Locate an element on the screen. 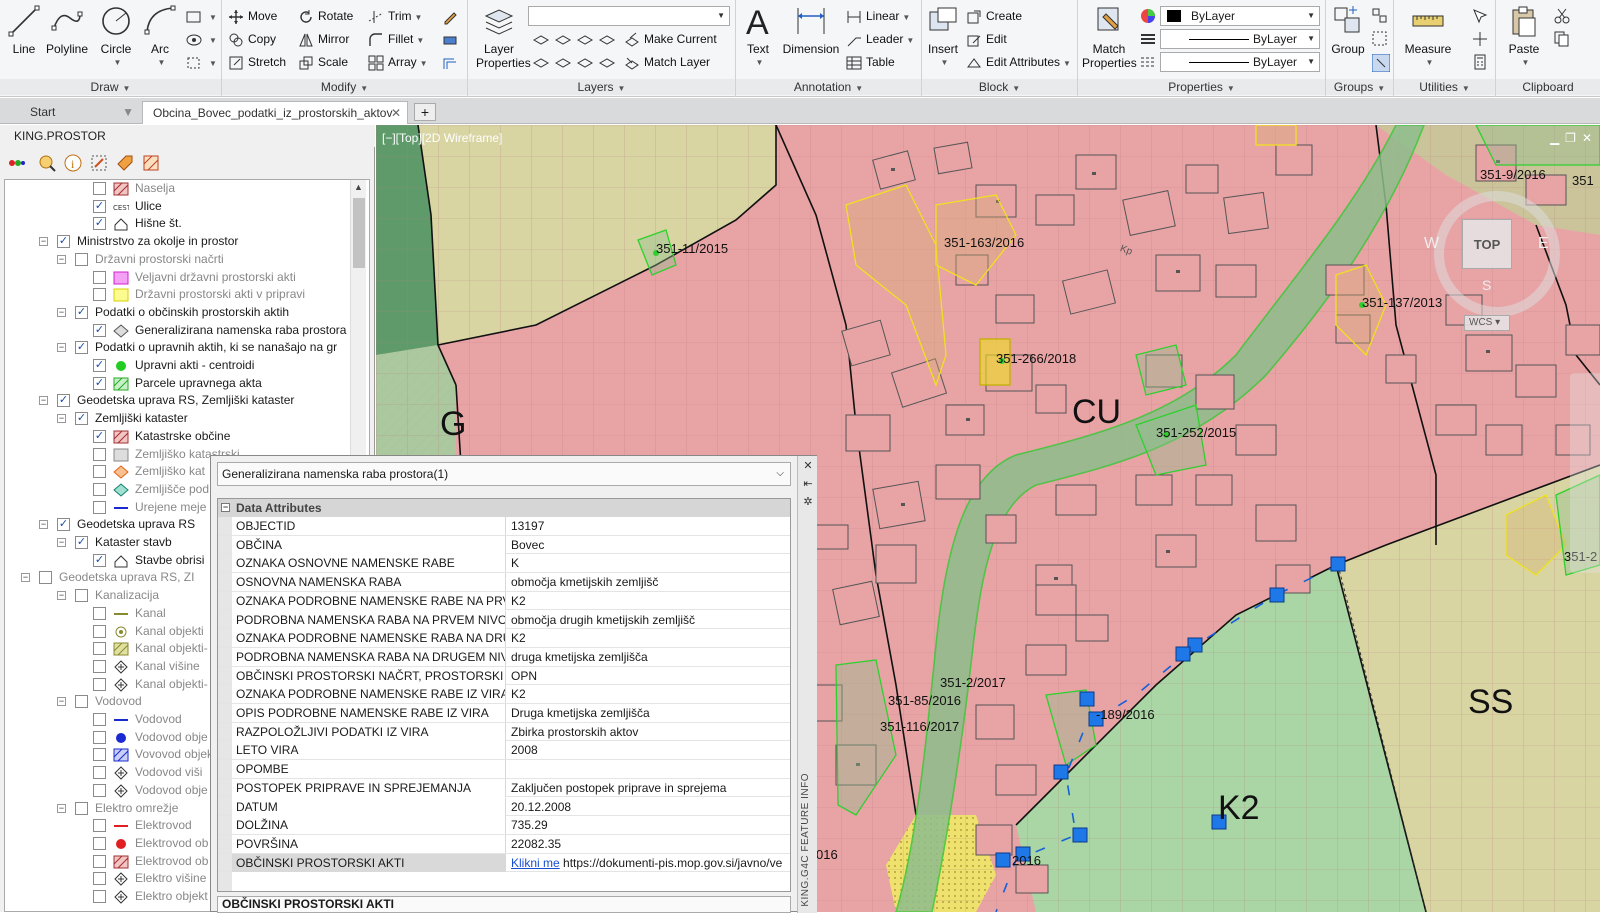  lineweight-combo: ByLayer ▼ is located at coordinates (1240, 39).